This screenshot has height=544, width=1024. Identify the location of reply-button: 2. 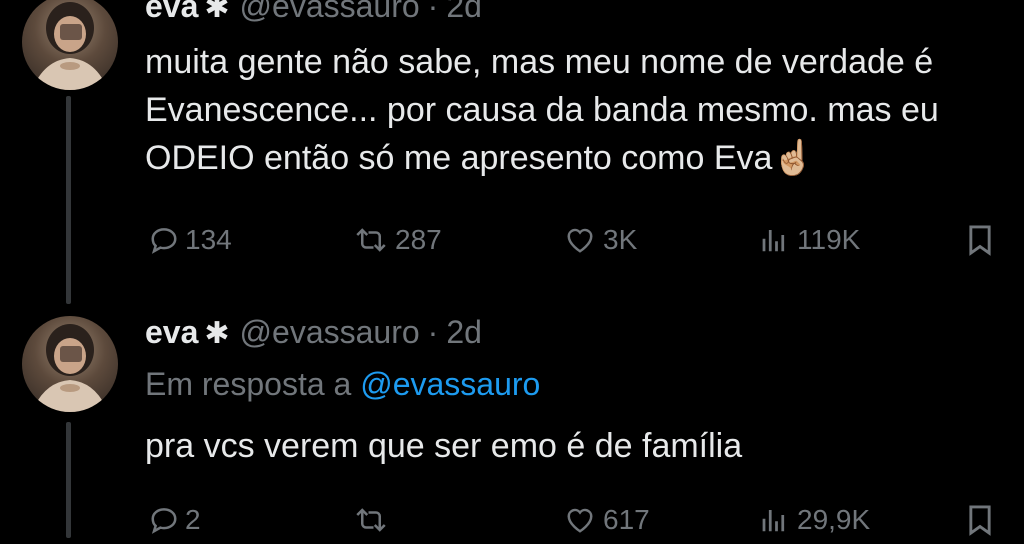
(175, 520).